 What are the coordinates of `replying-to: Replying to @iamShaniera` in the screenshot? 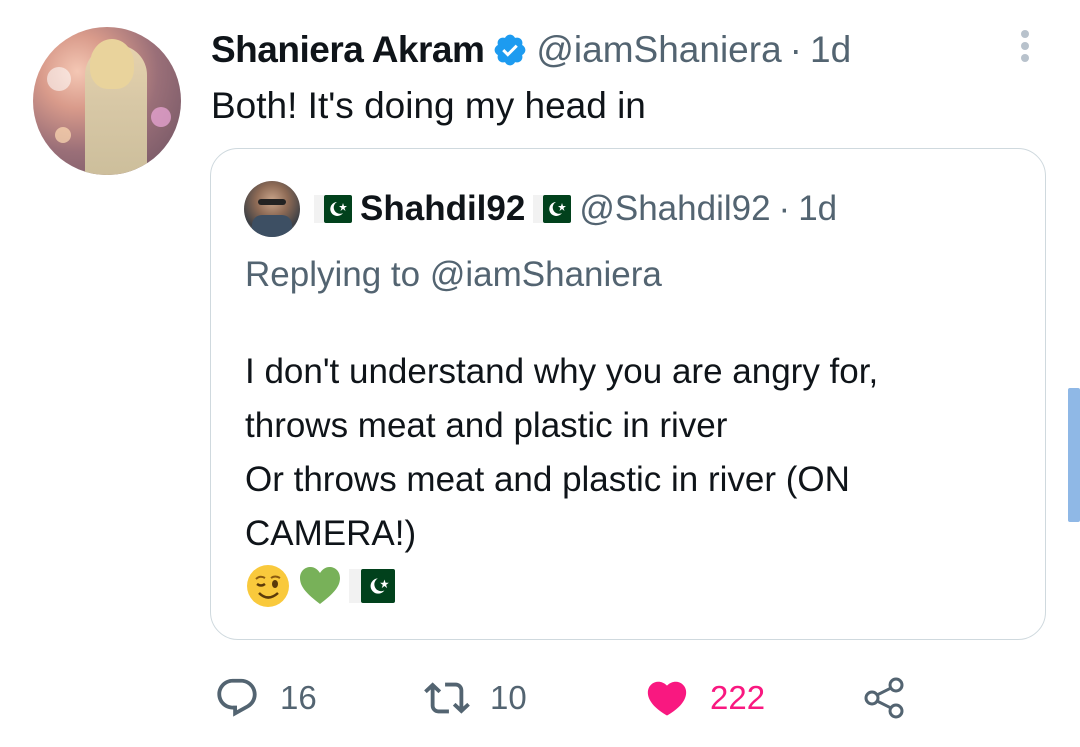 It's located at (453, 274).